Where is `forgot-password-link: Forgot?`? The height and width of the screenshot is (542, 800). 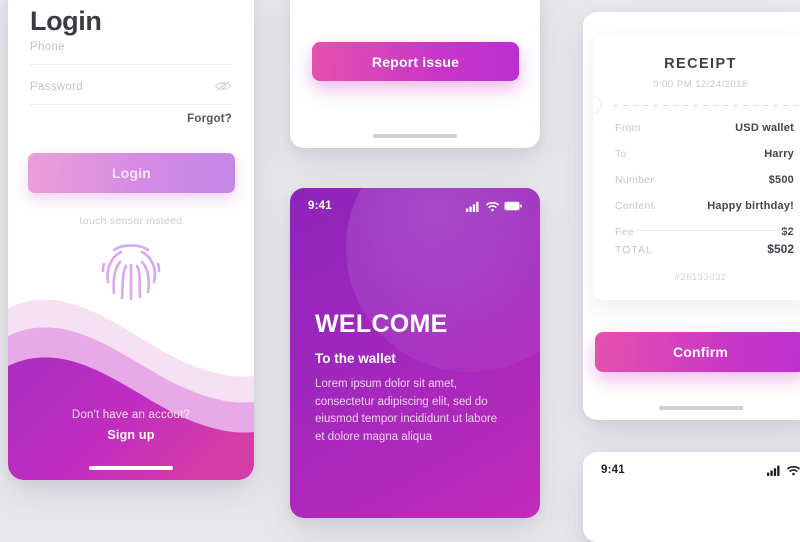
forgot-password-link: Forgot? is located at coordinates (209, 119).